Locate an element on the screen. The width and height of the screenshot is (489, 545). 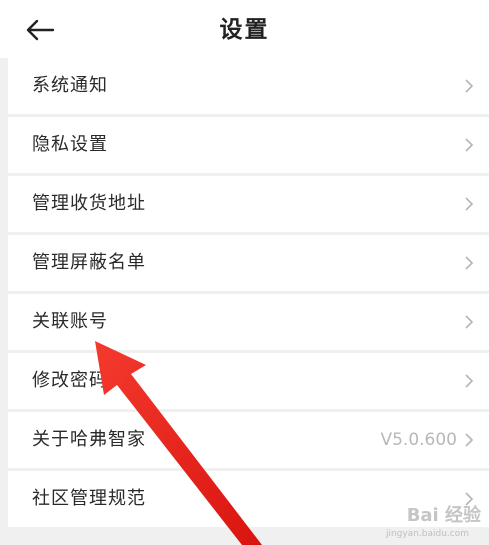
header-bar: 设置 is located at coordinates (244, 29).